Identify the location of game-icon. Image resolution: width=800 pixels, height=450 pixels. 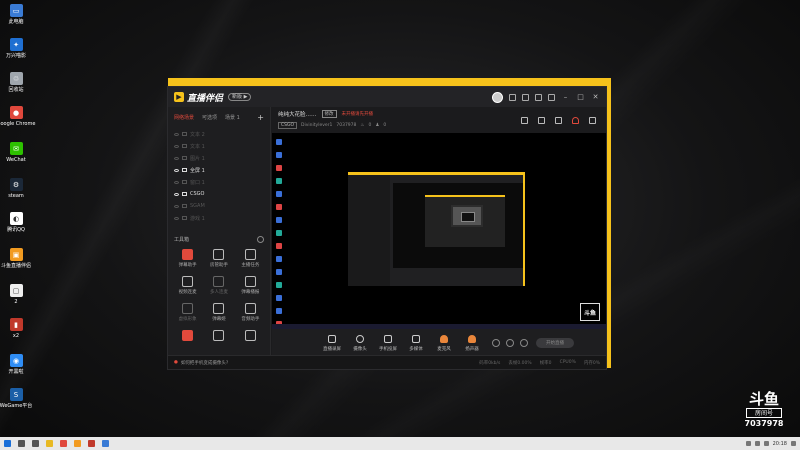
(91, 443).